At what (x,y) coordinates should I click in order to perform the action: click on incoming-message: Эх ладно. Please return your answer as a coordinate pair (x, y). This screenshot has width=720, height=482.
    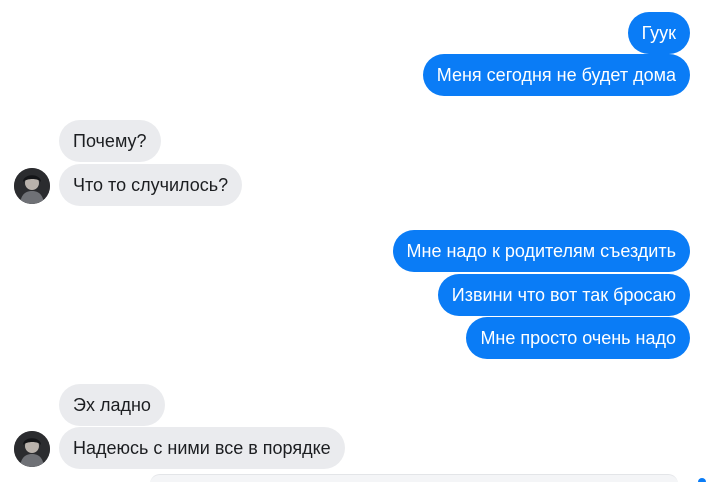
    Looking at the image, I should click on (112, 405).